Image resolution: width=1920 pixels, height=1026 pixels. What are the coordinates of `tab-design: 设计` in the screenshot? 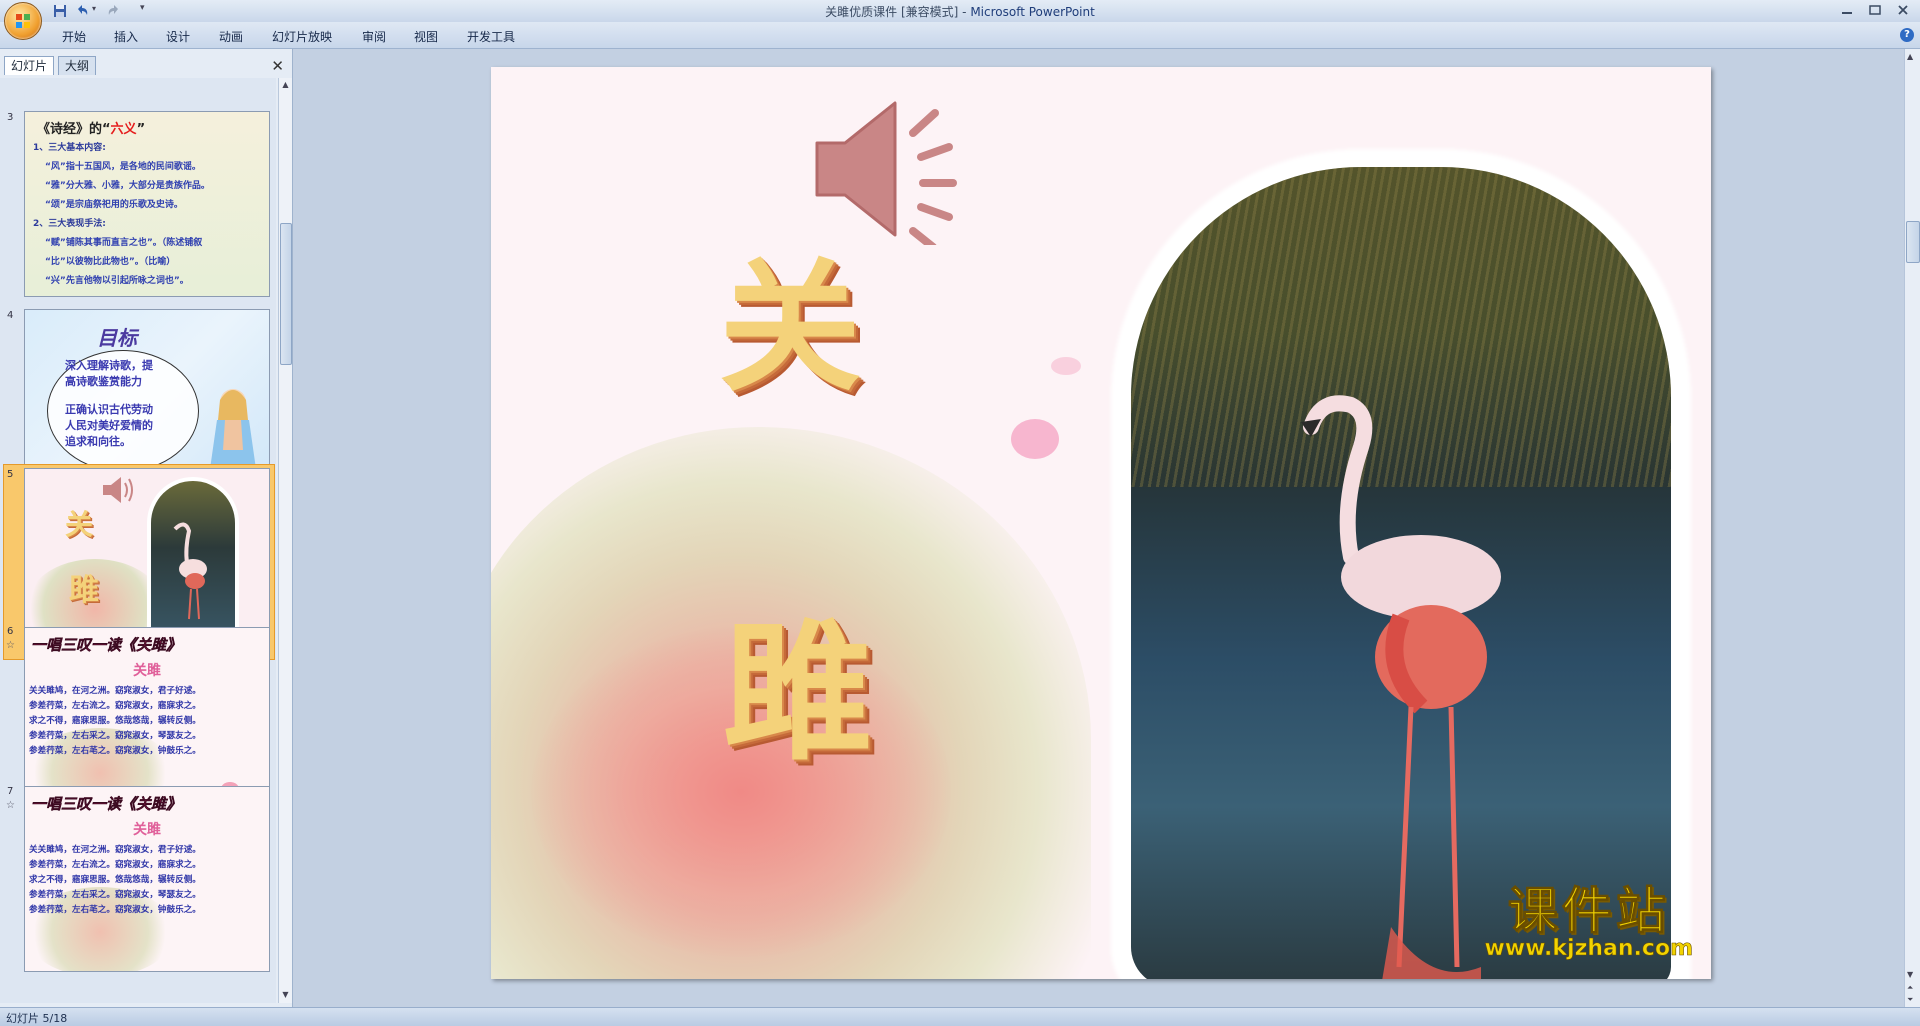 It's located at (178, 36).